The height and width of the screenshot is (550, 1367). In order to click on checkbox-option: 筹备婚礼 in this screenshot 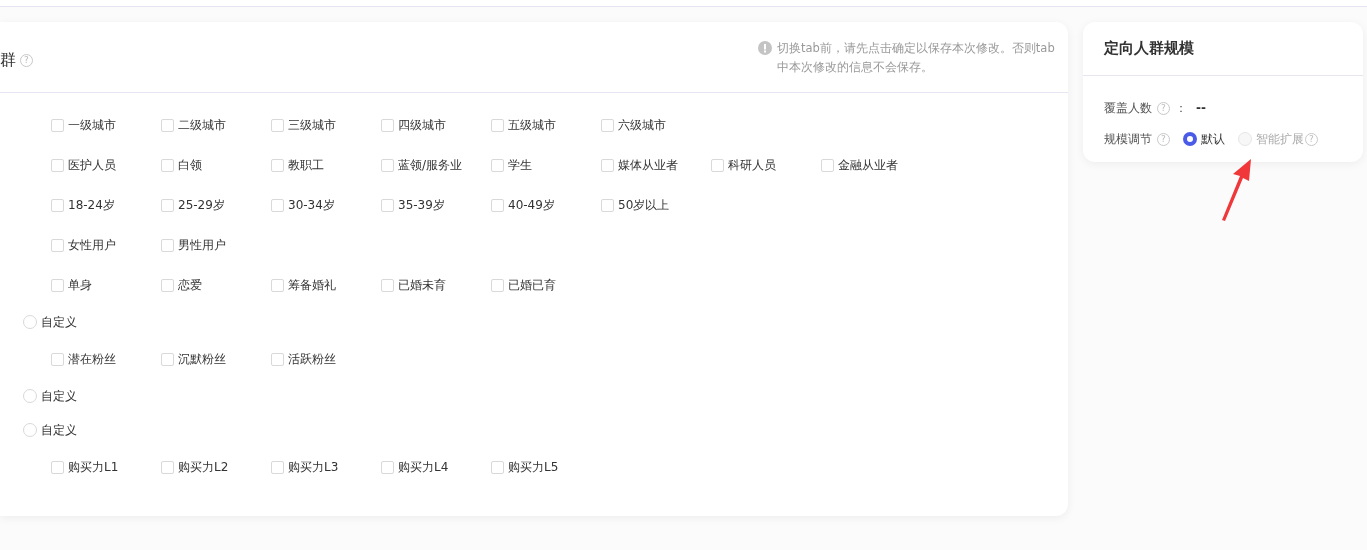, I will do `click(326, 285)`.